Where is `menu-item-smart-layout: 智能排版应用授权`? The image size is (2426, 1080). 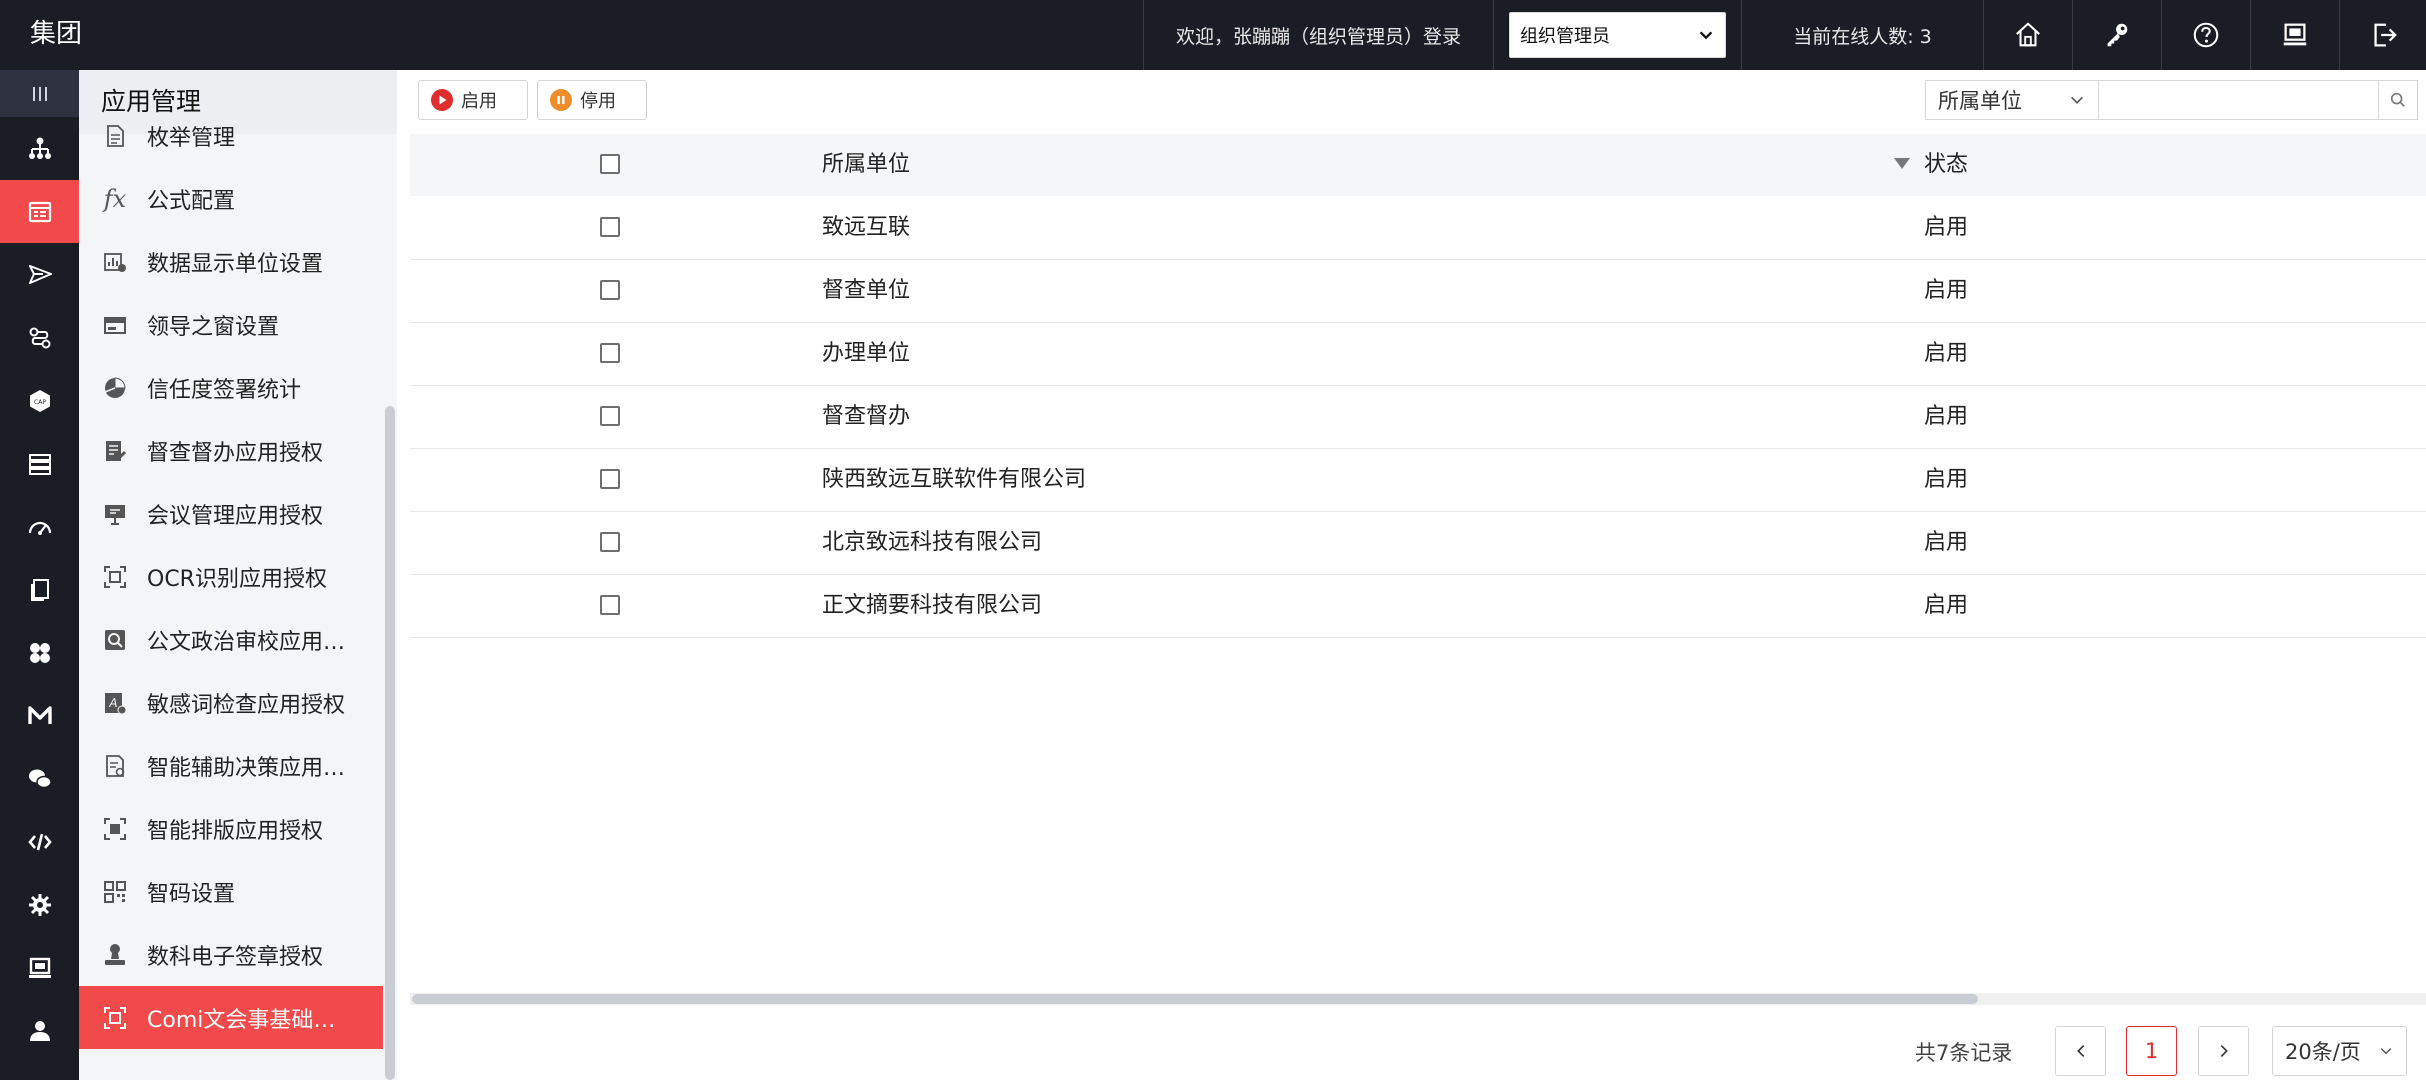 menu-item-smart-layout: 智能排版应用授权 is located at coordinates (231, 828).